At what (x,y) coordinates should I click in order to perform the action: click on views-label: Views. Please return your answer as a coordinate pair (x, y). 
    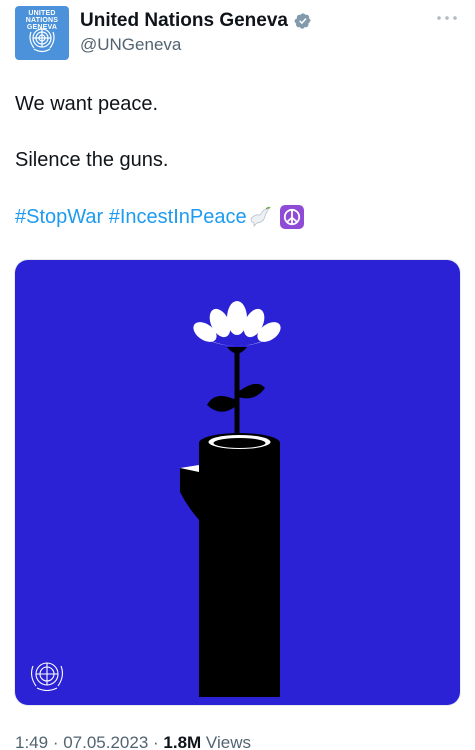
    Looking at the image, I should click on (226, 741).